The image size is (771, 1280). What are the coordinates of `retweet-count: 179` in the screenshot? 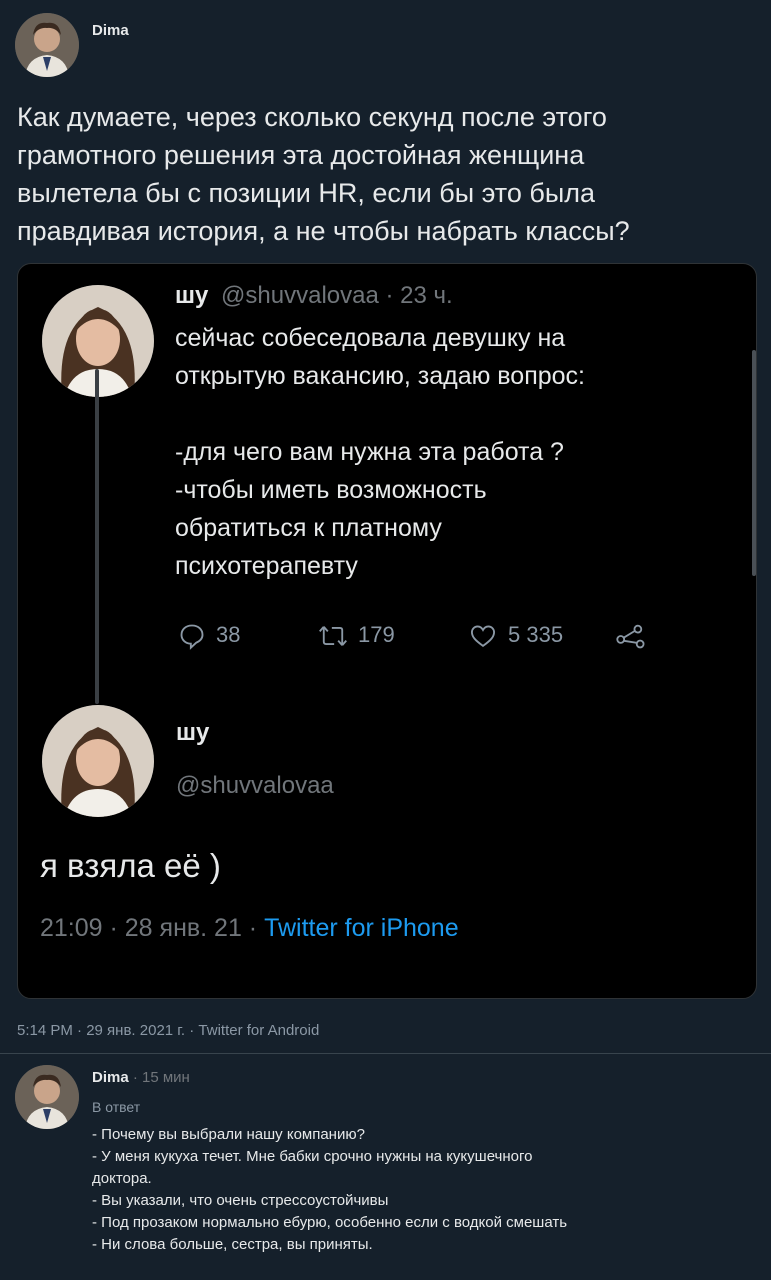 It's located at (376, 634).